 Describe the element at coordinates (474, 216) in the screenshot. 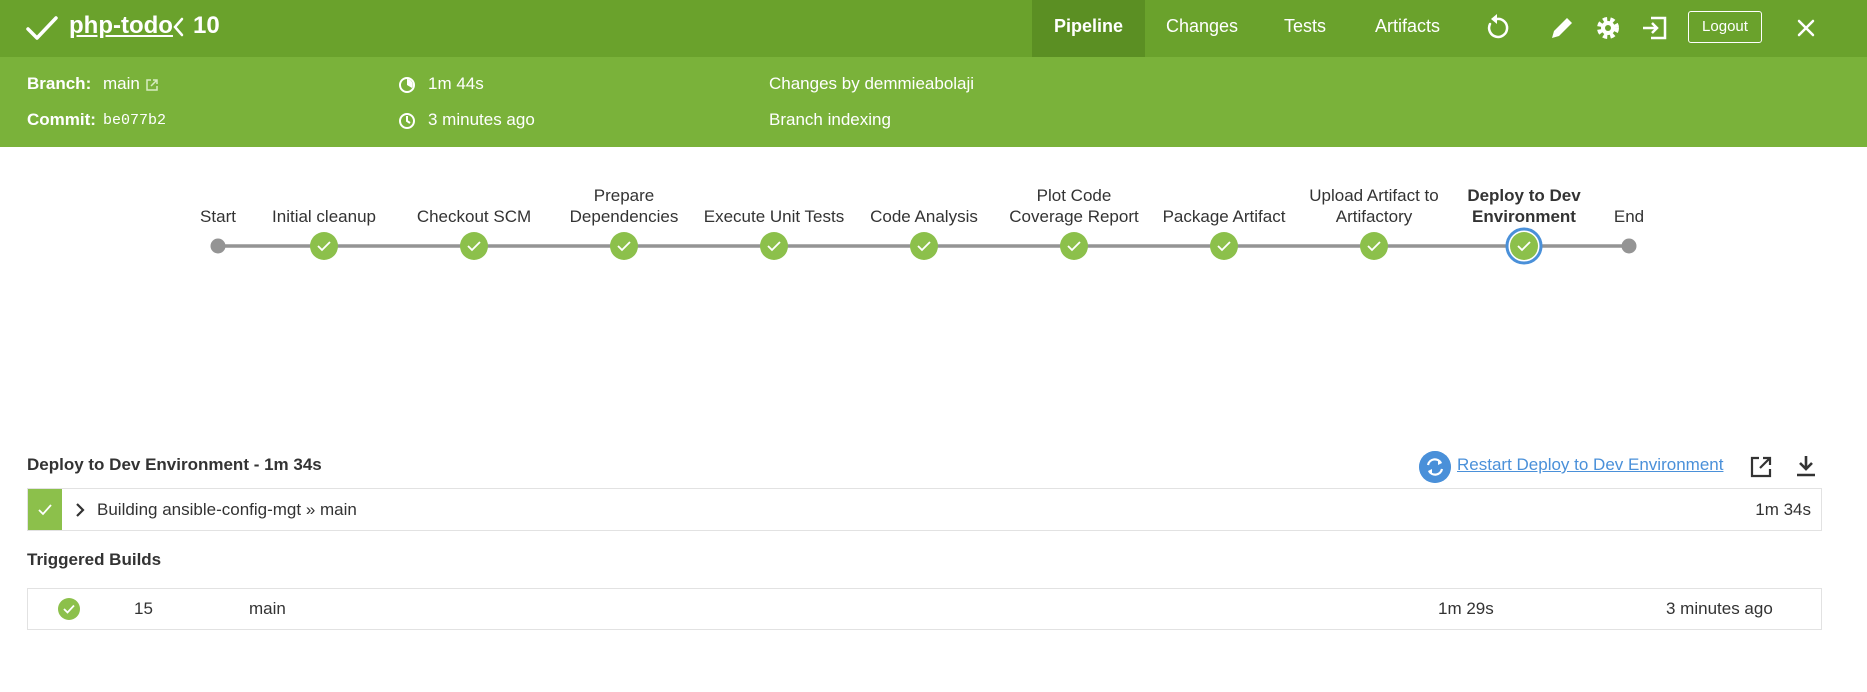

I see `stage-label-checkout-scm: Checkout SCM` at that location.